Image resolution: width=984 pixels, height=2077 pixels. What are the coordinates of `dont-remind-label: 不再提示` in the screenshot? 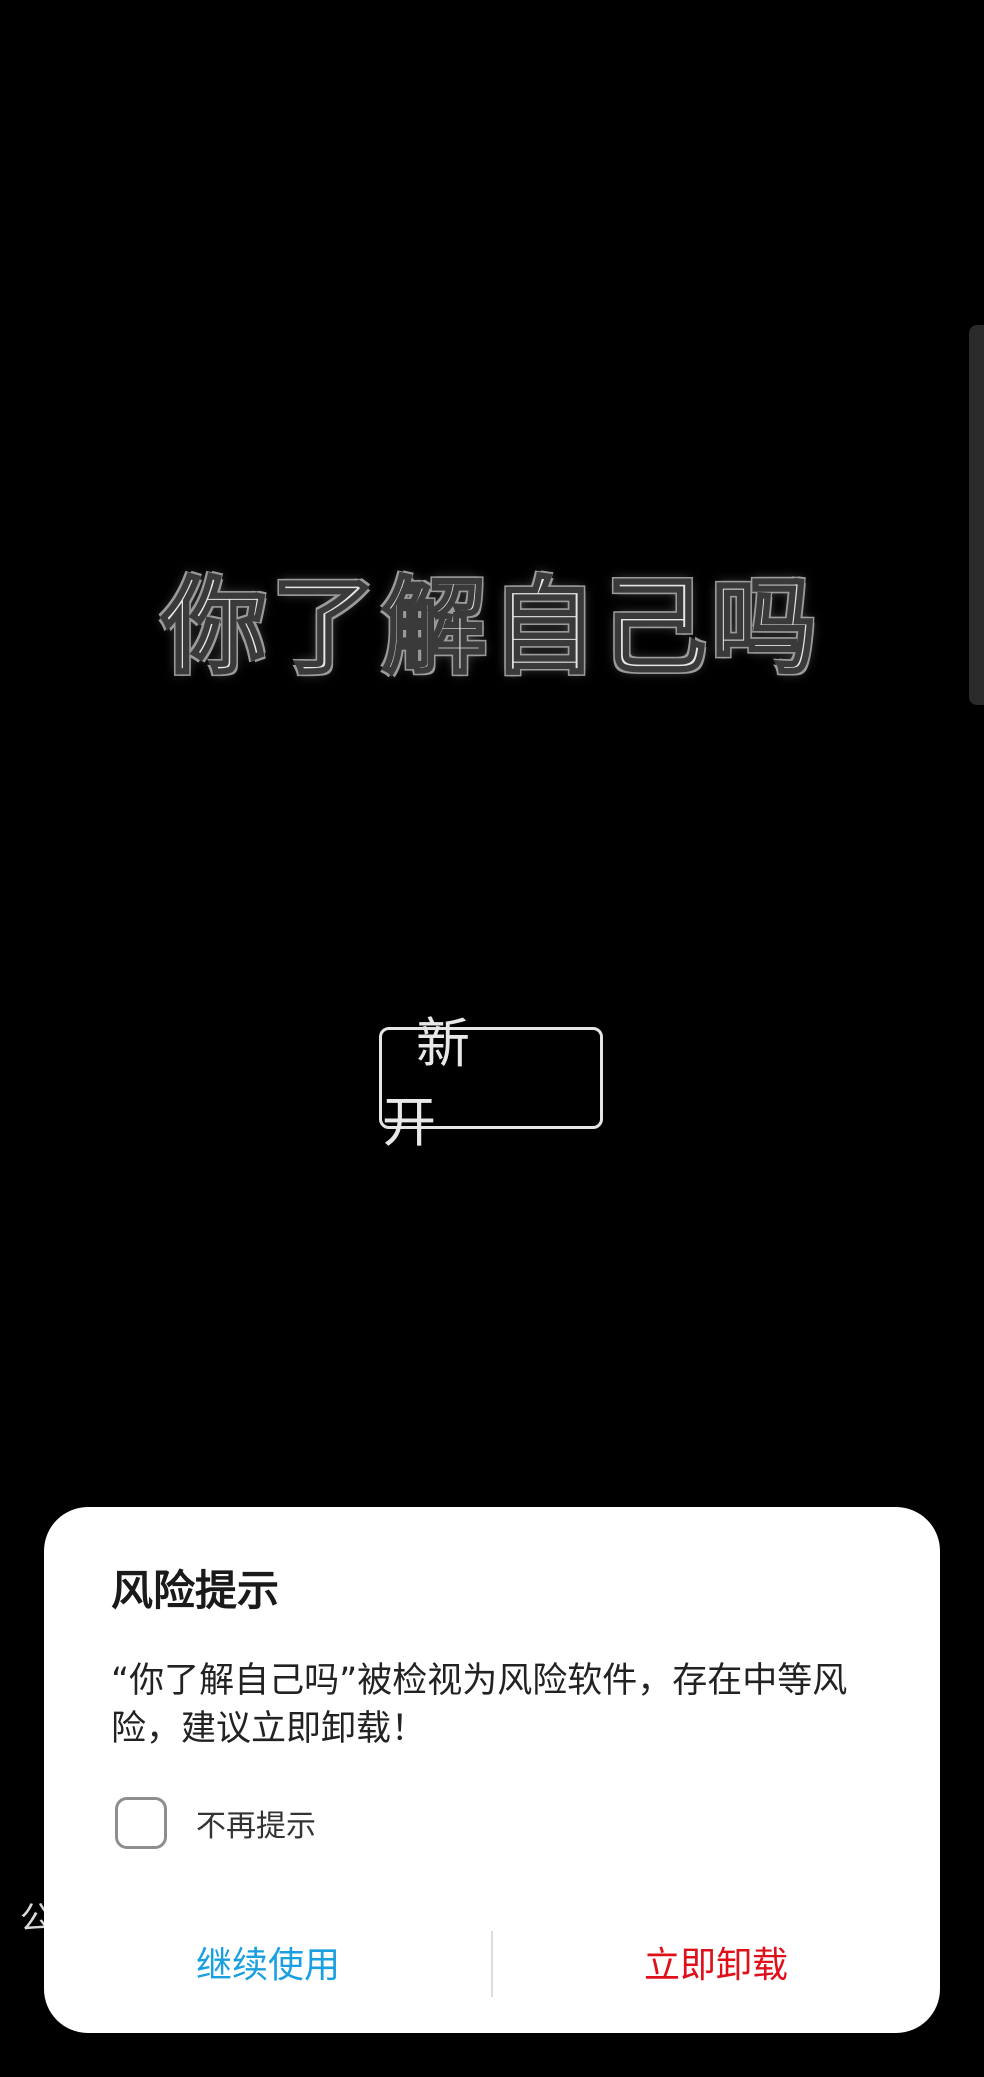 It's located at (256, 1826).